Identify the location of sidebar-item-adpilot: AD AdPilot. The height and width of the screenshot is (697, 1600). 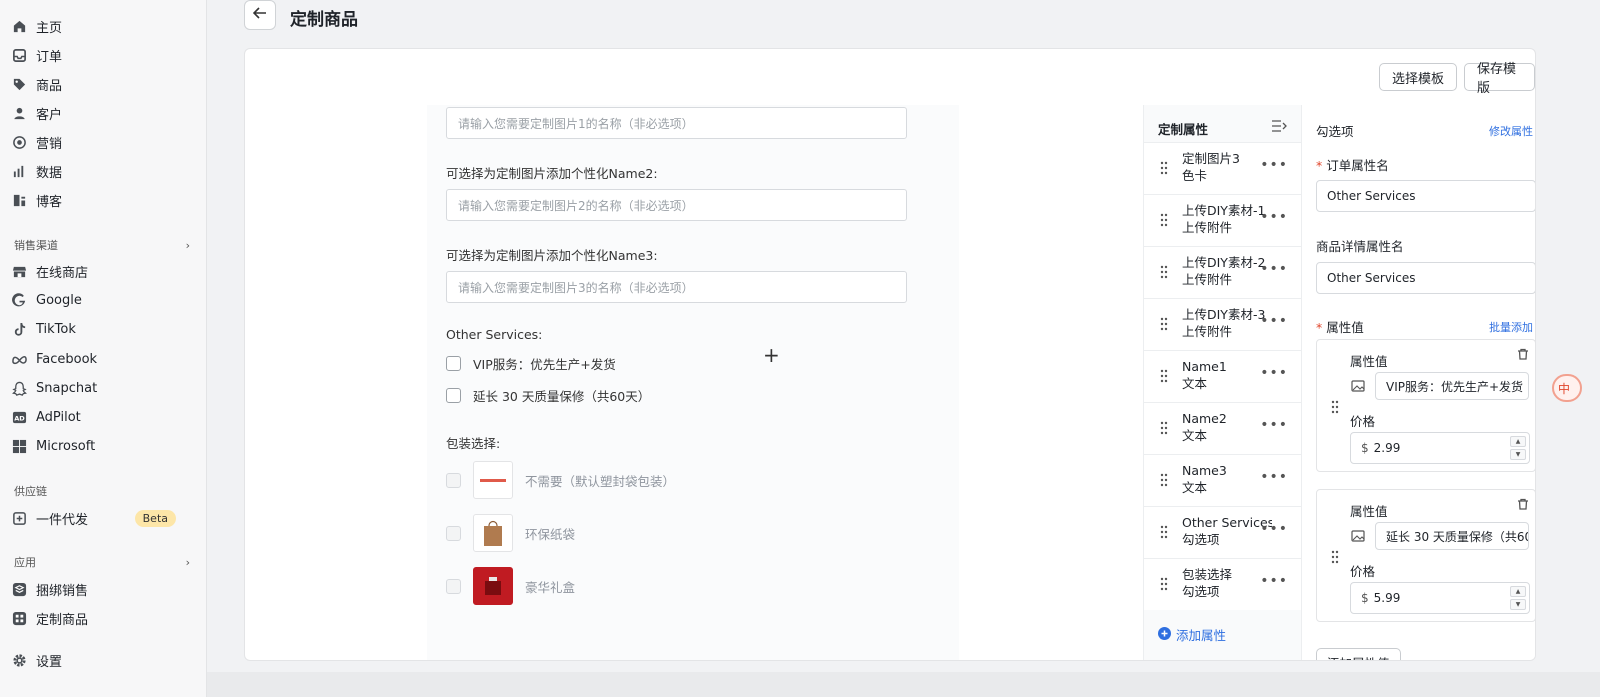
(104, 417).